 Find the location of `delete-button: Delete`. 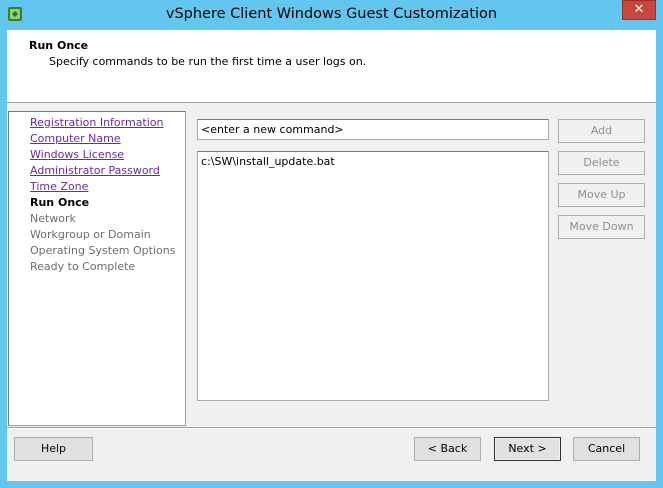

delete-button: Delete is located at coordinates (601, 163).